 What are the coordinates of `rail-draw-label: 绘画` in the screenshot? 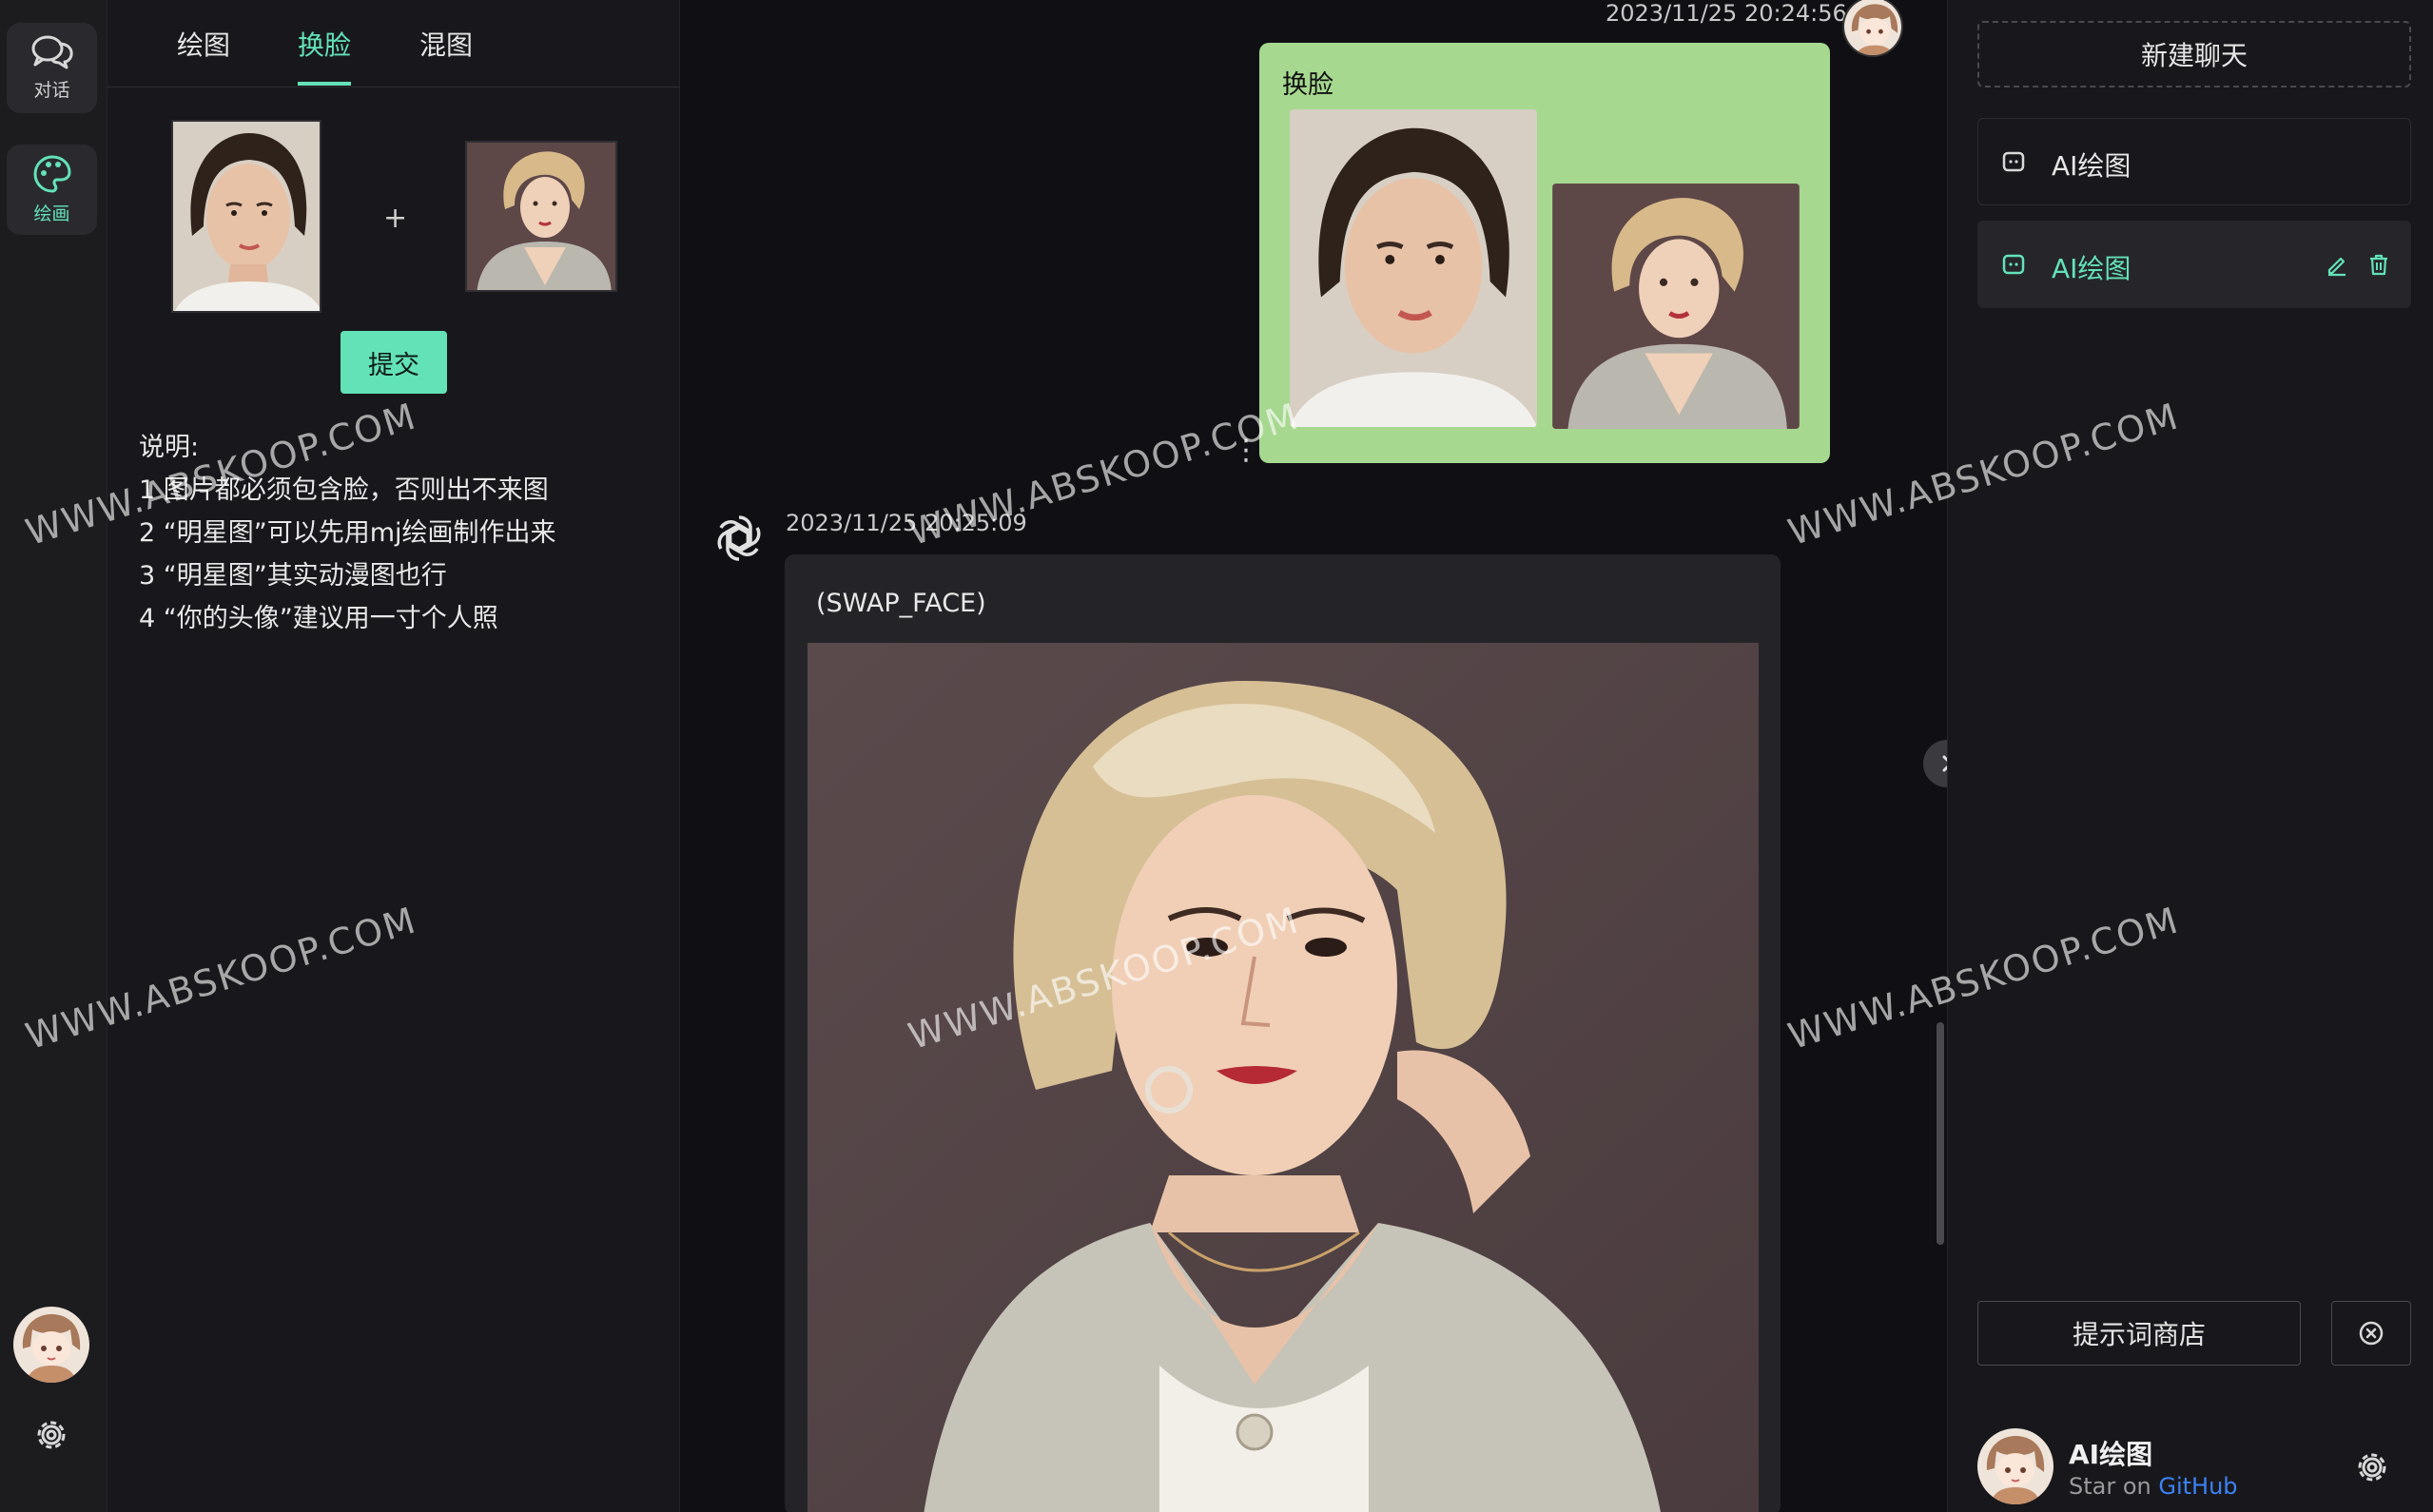 It's located at (51, 214).